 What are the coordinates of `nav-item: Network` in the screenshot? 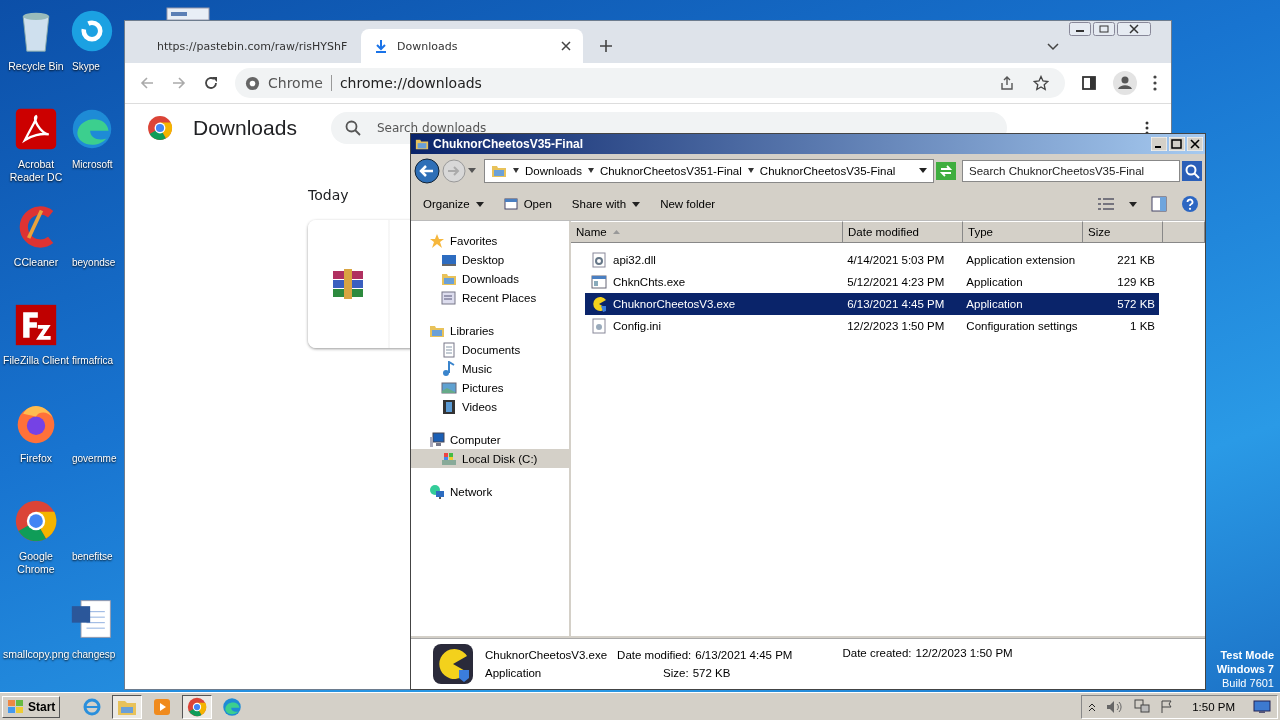 It's located at (490, 491).